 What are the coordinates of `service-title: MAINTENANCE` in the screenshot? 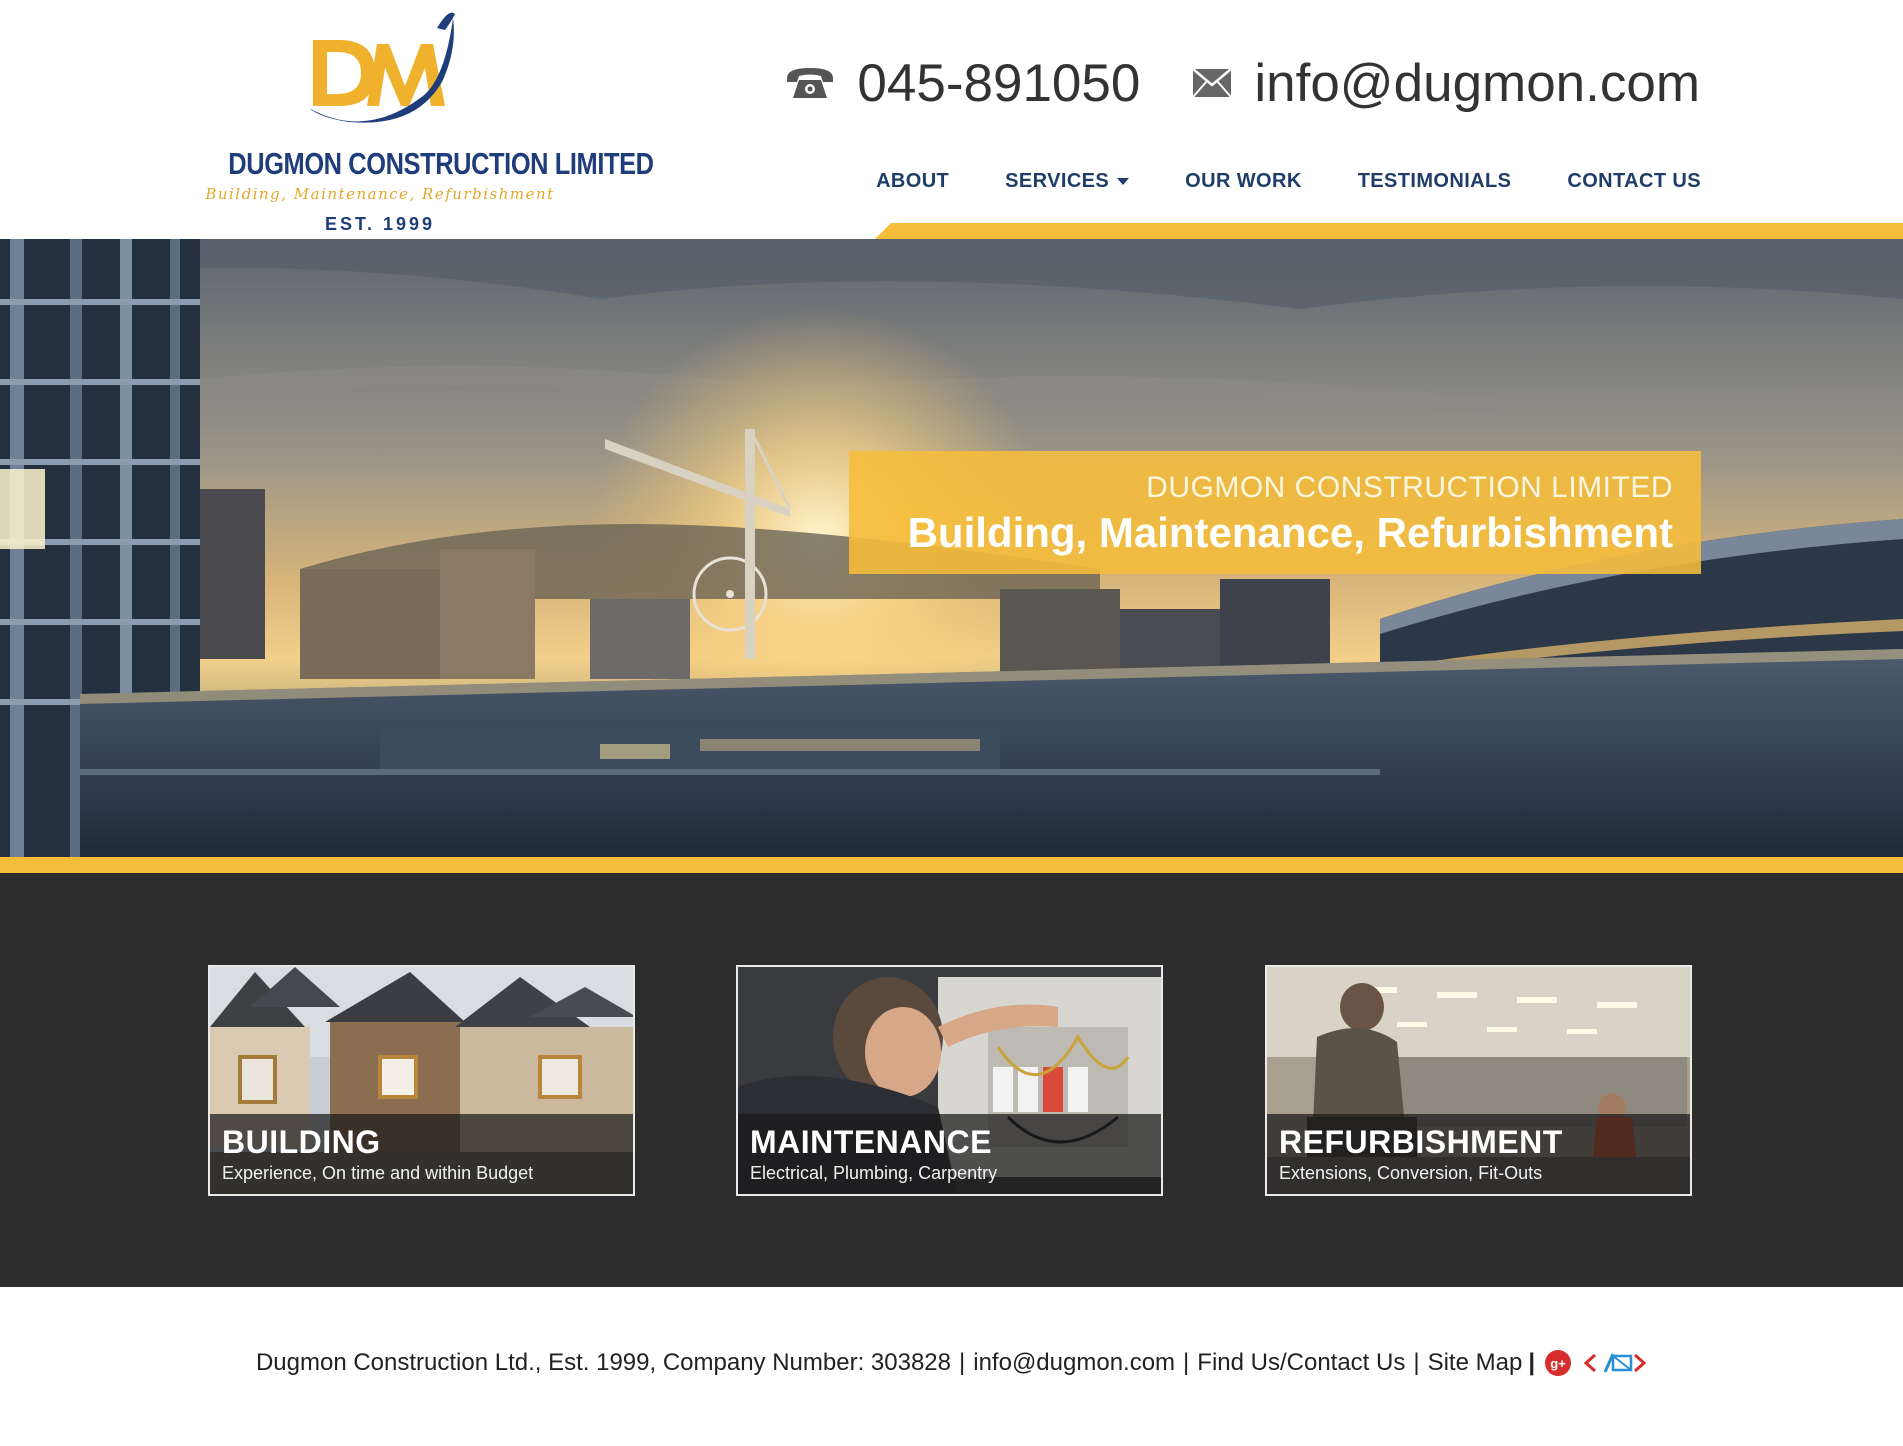 It's located at (871, 1142).